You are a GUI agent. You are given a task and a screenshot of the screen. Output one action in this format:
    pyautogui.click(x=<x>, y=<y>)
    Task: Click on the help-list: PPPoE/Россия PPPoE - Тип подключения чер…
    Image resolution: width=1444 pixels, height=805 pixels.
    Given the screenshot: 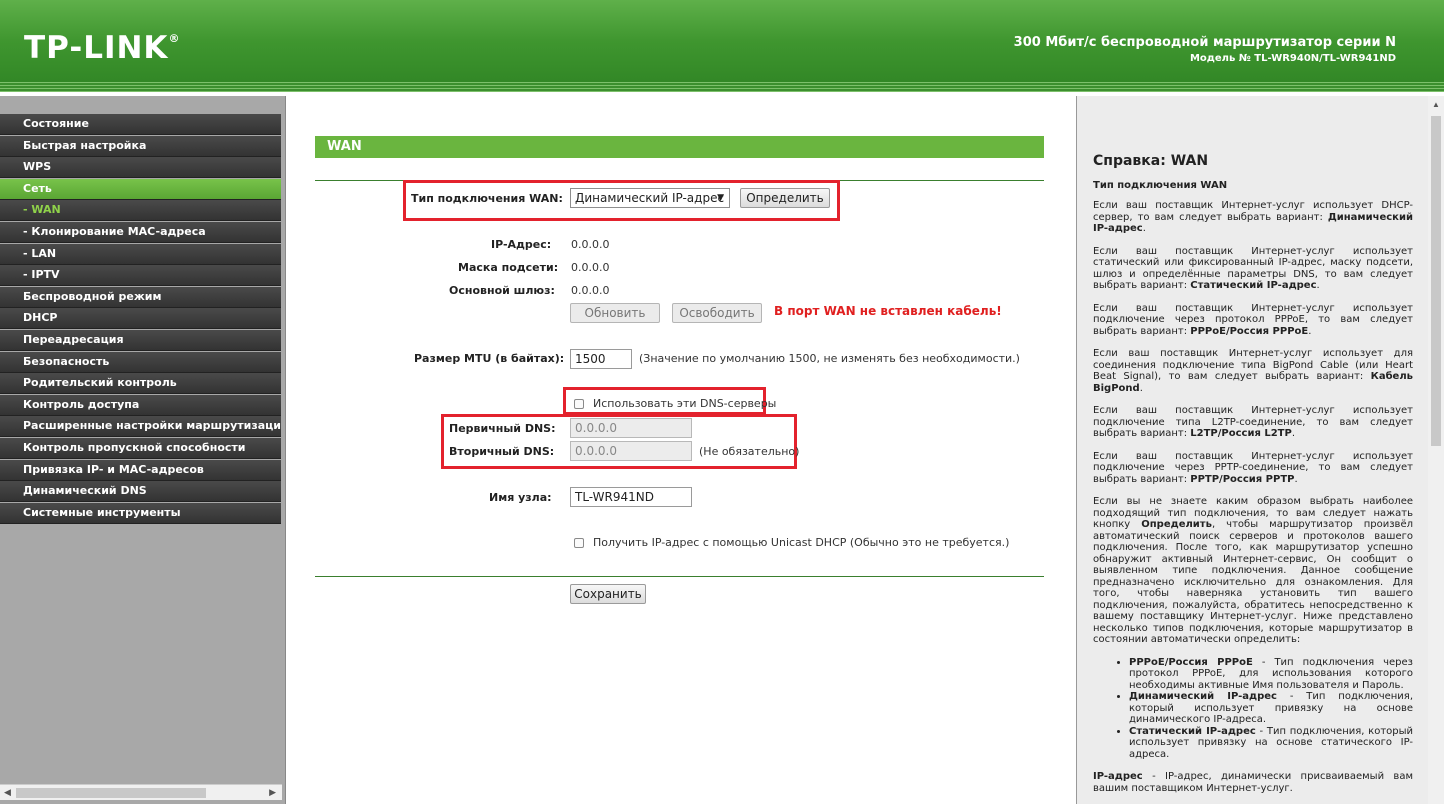 What is the action you would take?
    pyautogui.click(x=1253, y=709)
    